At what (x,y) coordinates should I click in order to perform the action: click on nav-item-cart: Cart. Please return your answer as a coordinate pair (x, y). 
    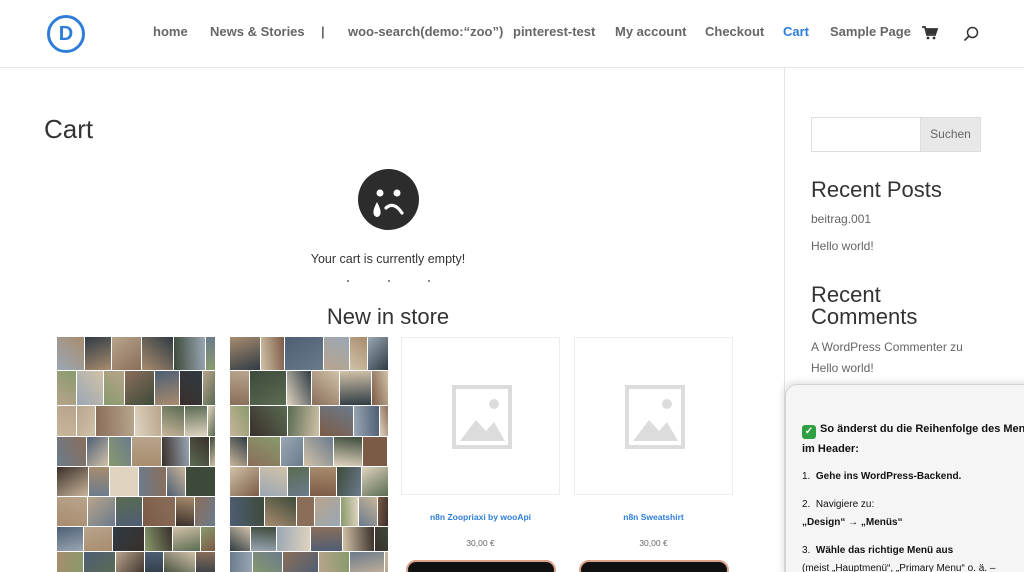
    Looking at the image, I should click on (796, 31).